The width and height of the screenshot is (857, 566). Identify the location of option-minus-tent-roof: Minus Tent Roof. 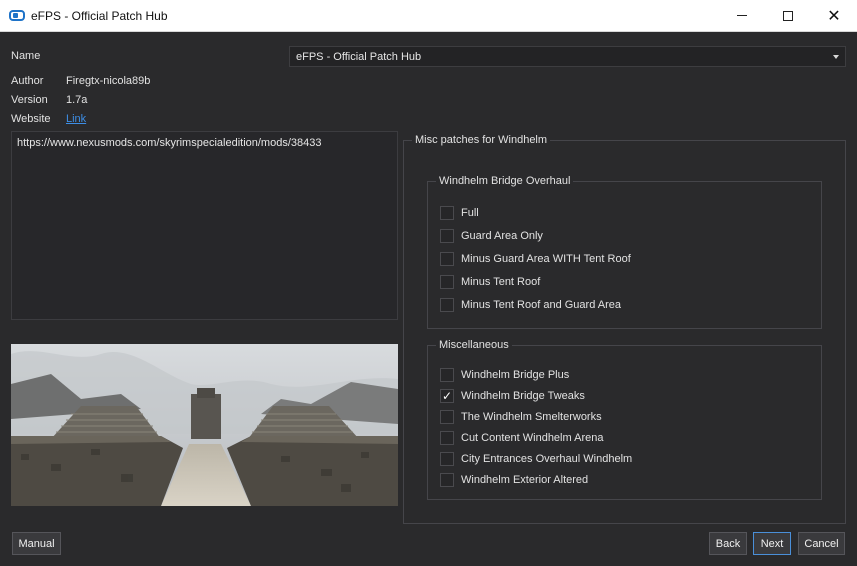
(490, 282).